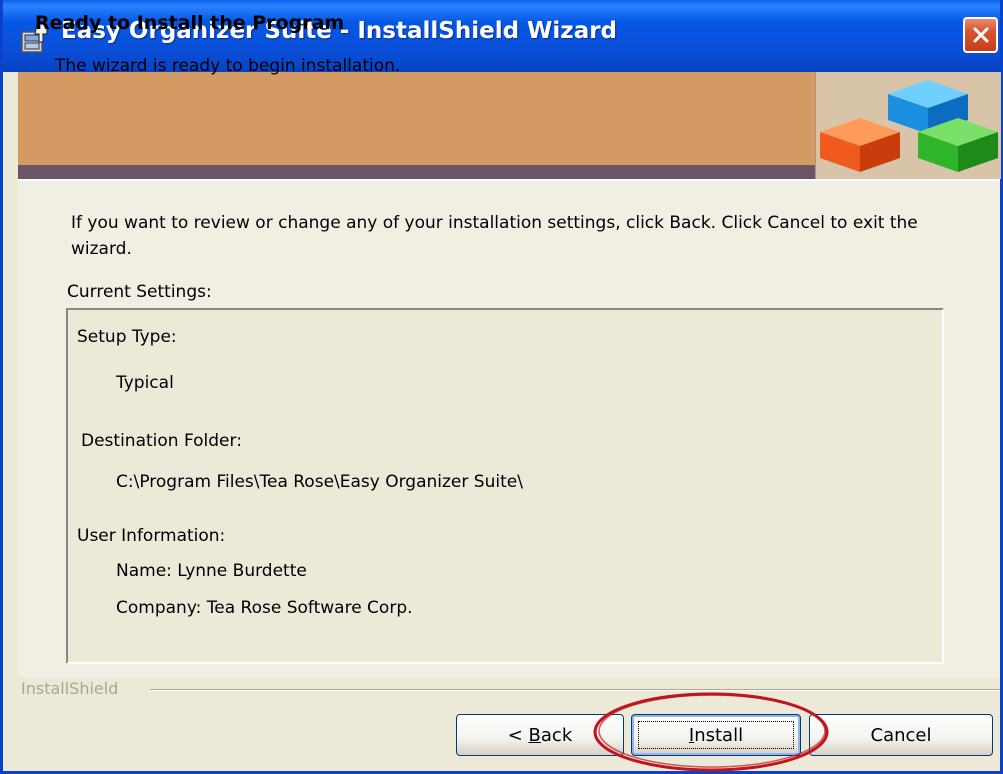 This screenshot has height=774, width=1003. I want to click on close-button, so click(980, 35).